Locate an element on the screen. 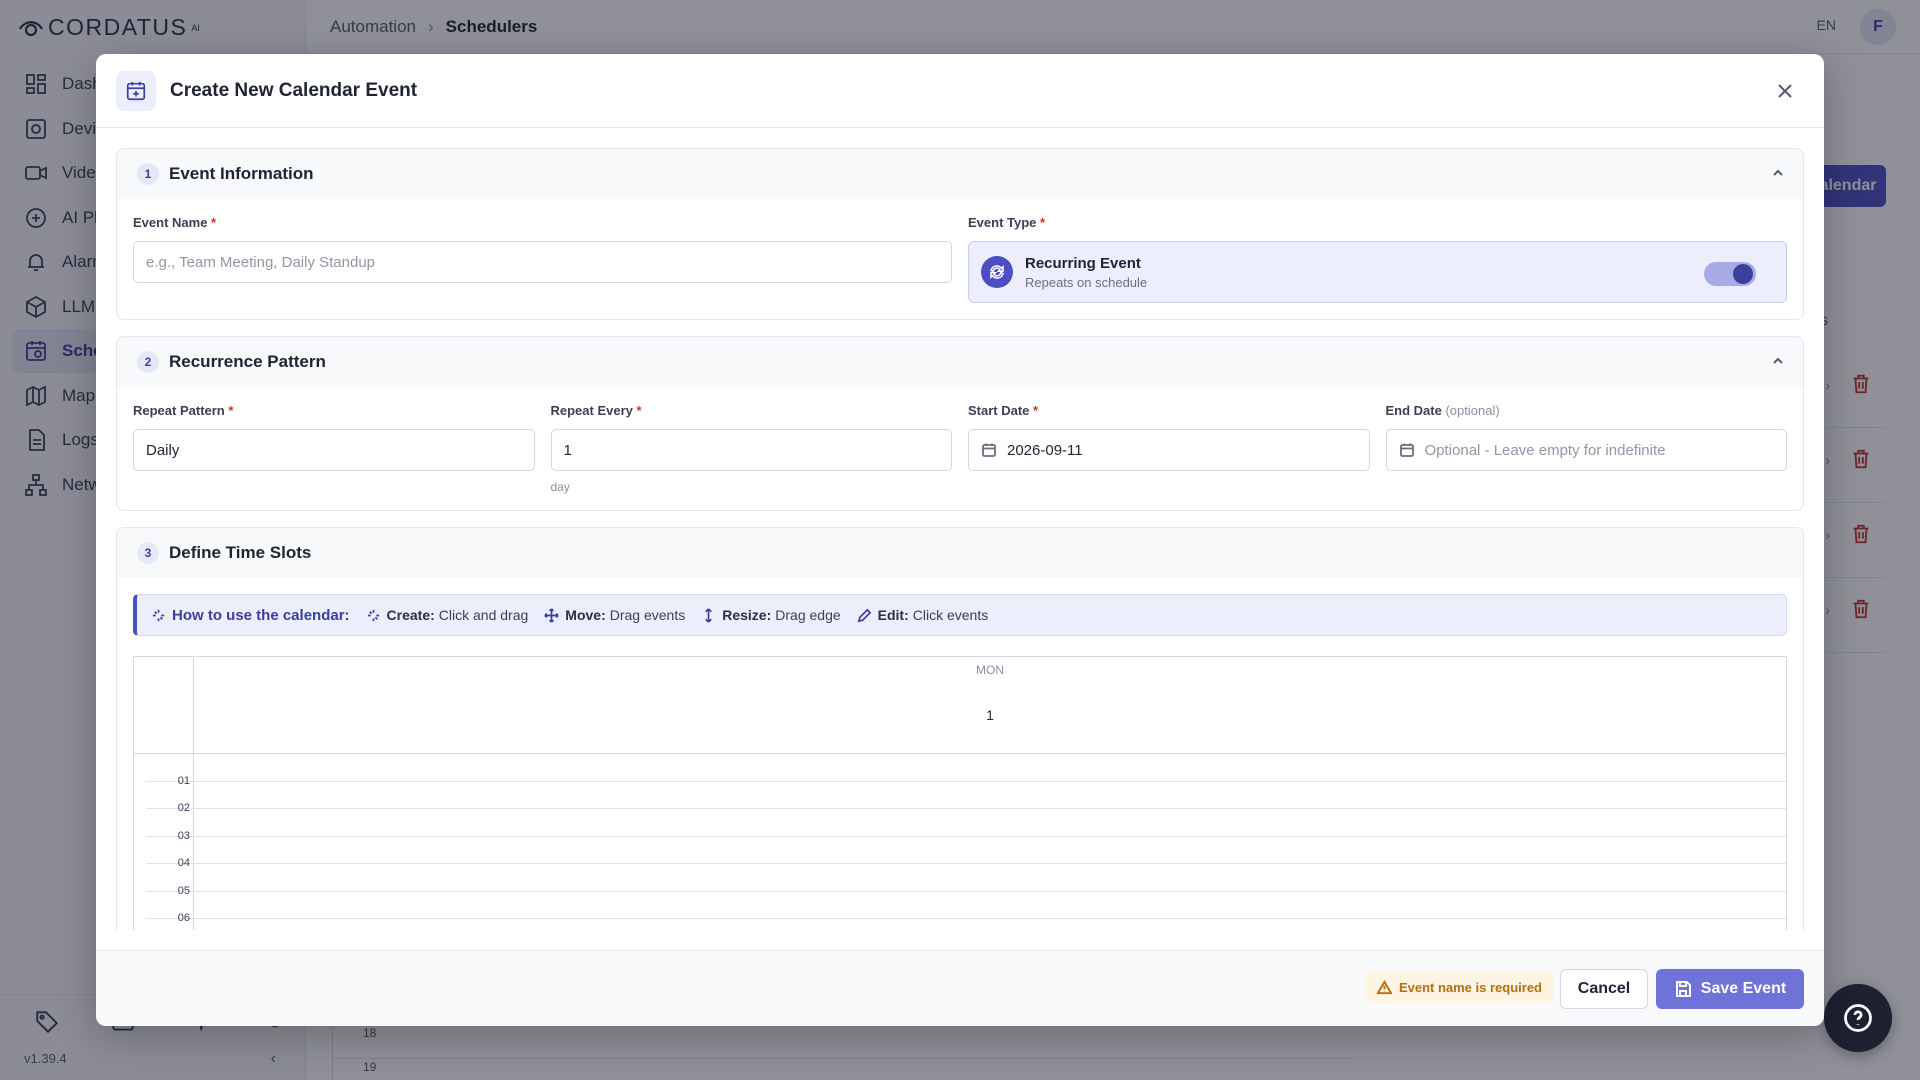 This screenshot has height=1080, width=1920. validation-warning: Event name is required is located at coordinates (1459, 987).